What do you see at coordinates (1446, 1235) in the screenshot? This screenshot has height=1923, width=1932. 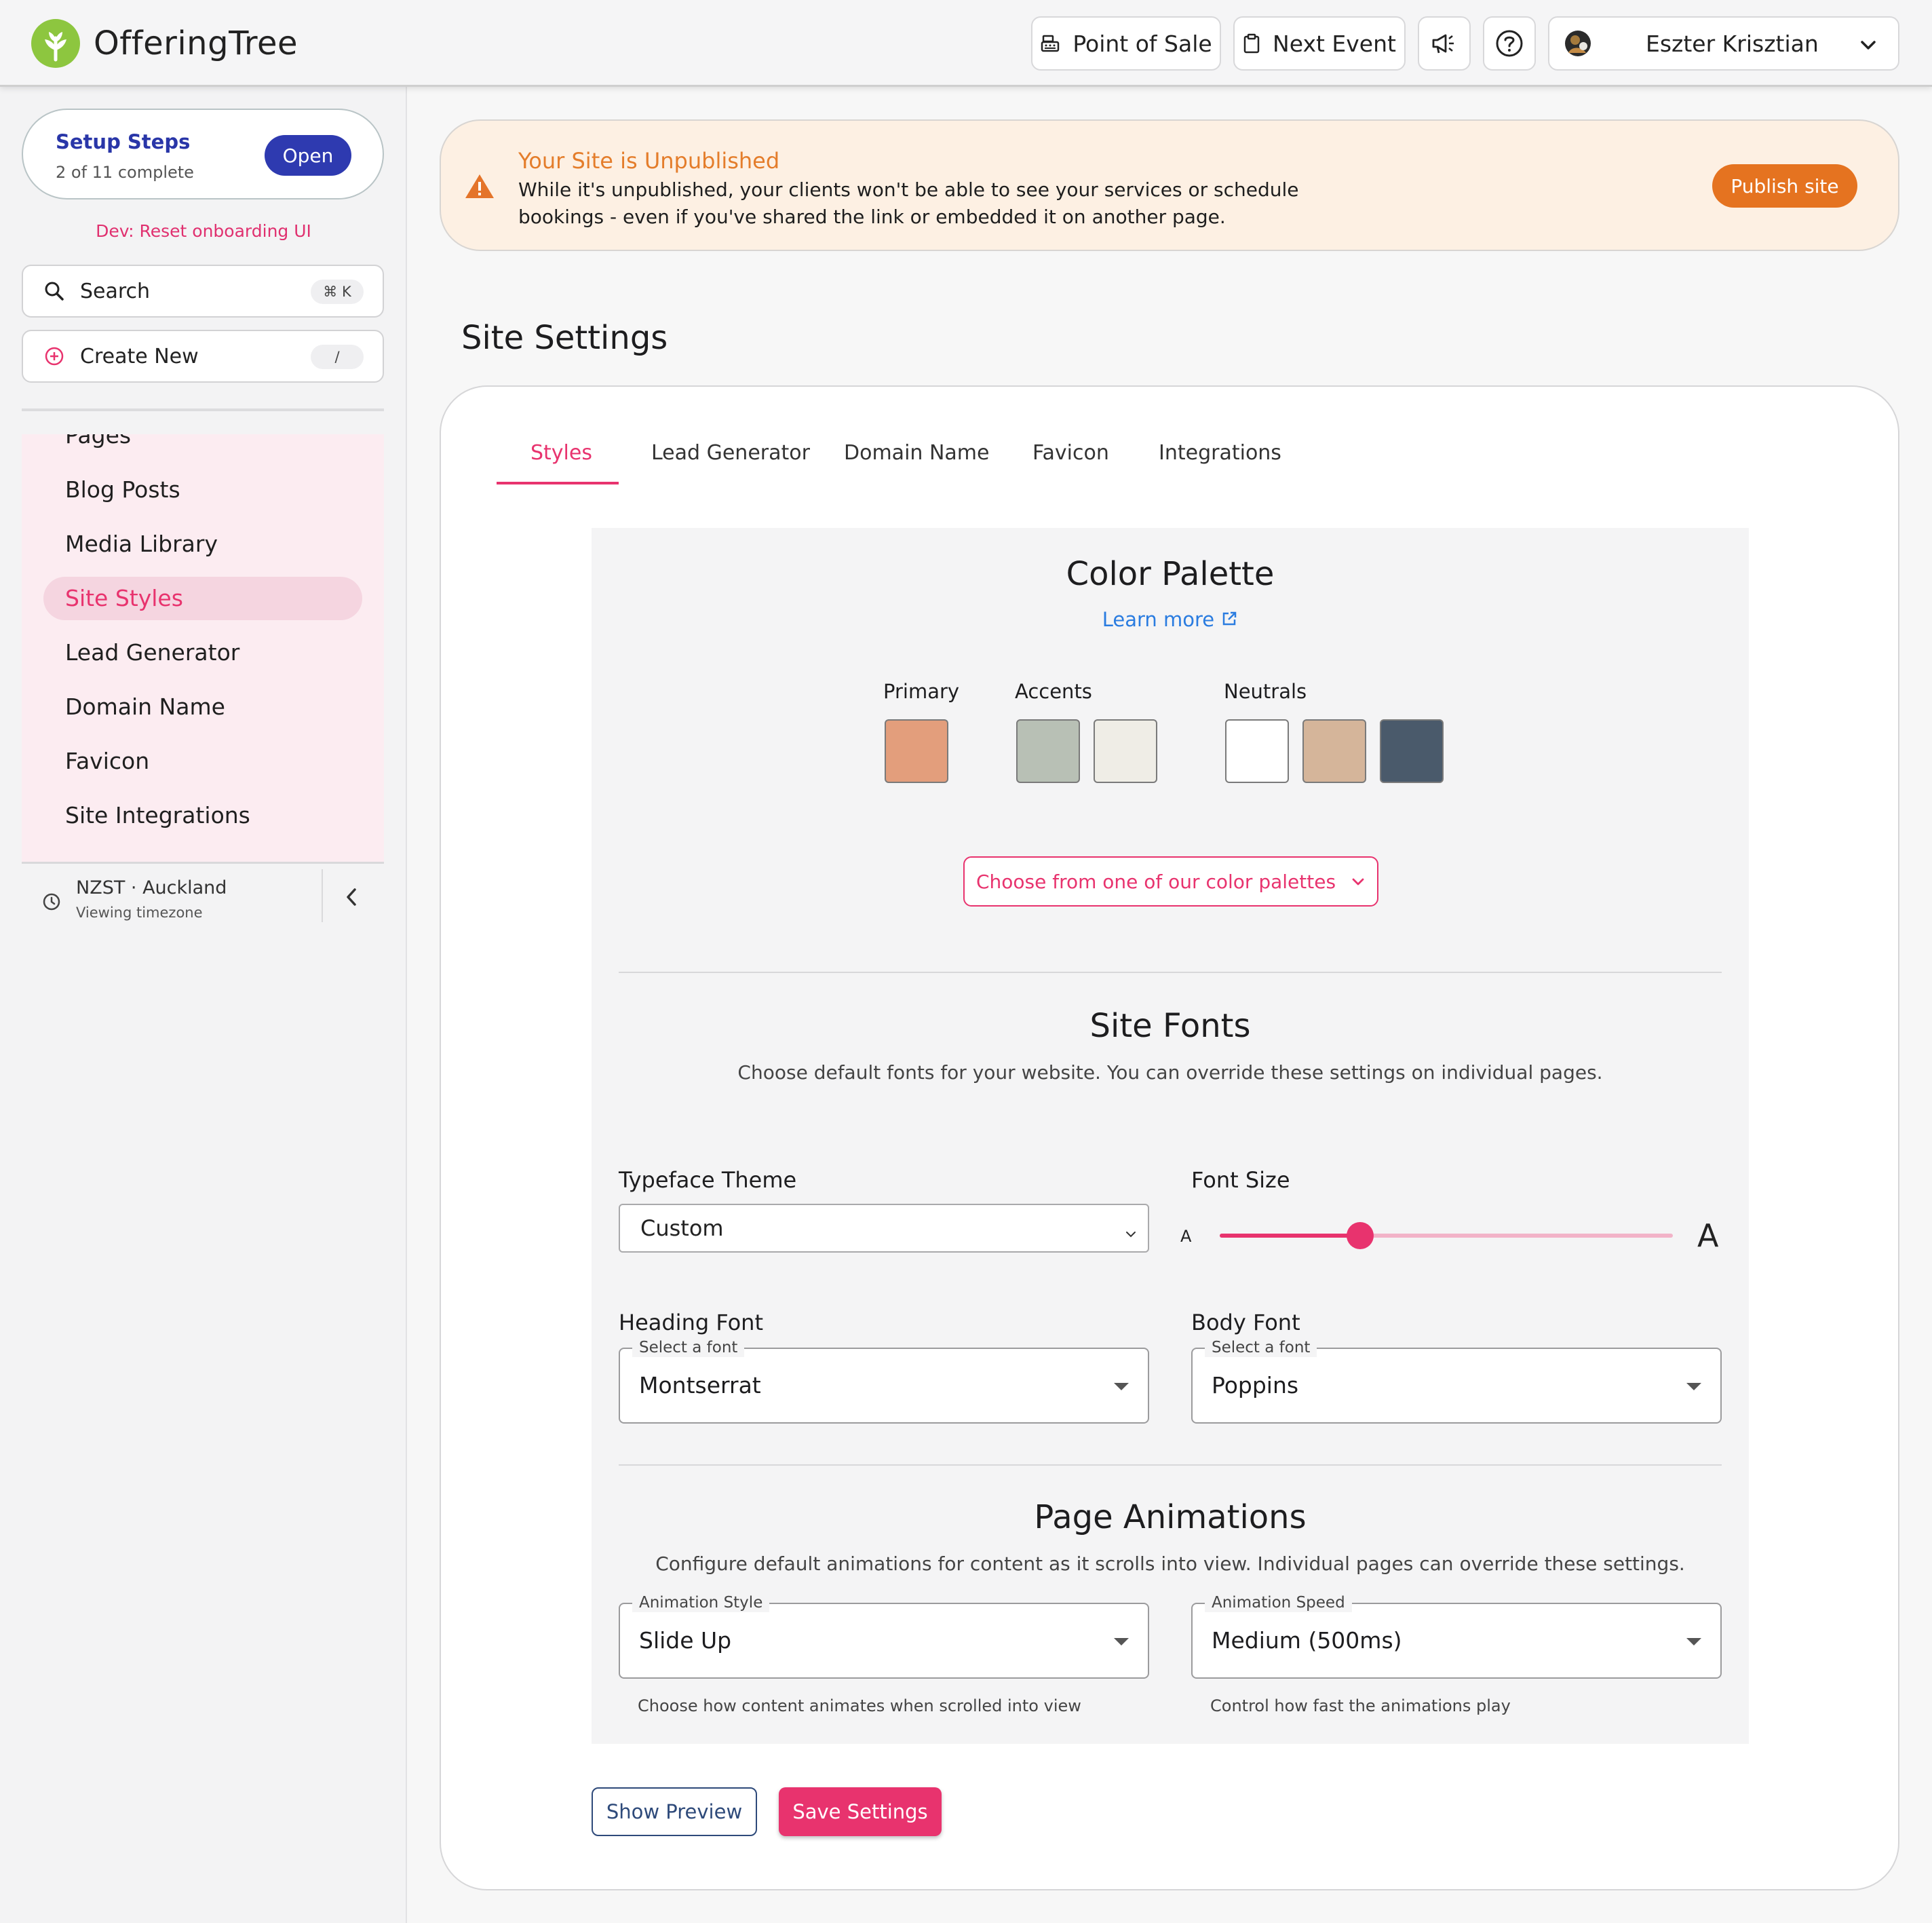 I see `font-size-slider` at bounding box center [1446, 1235].